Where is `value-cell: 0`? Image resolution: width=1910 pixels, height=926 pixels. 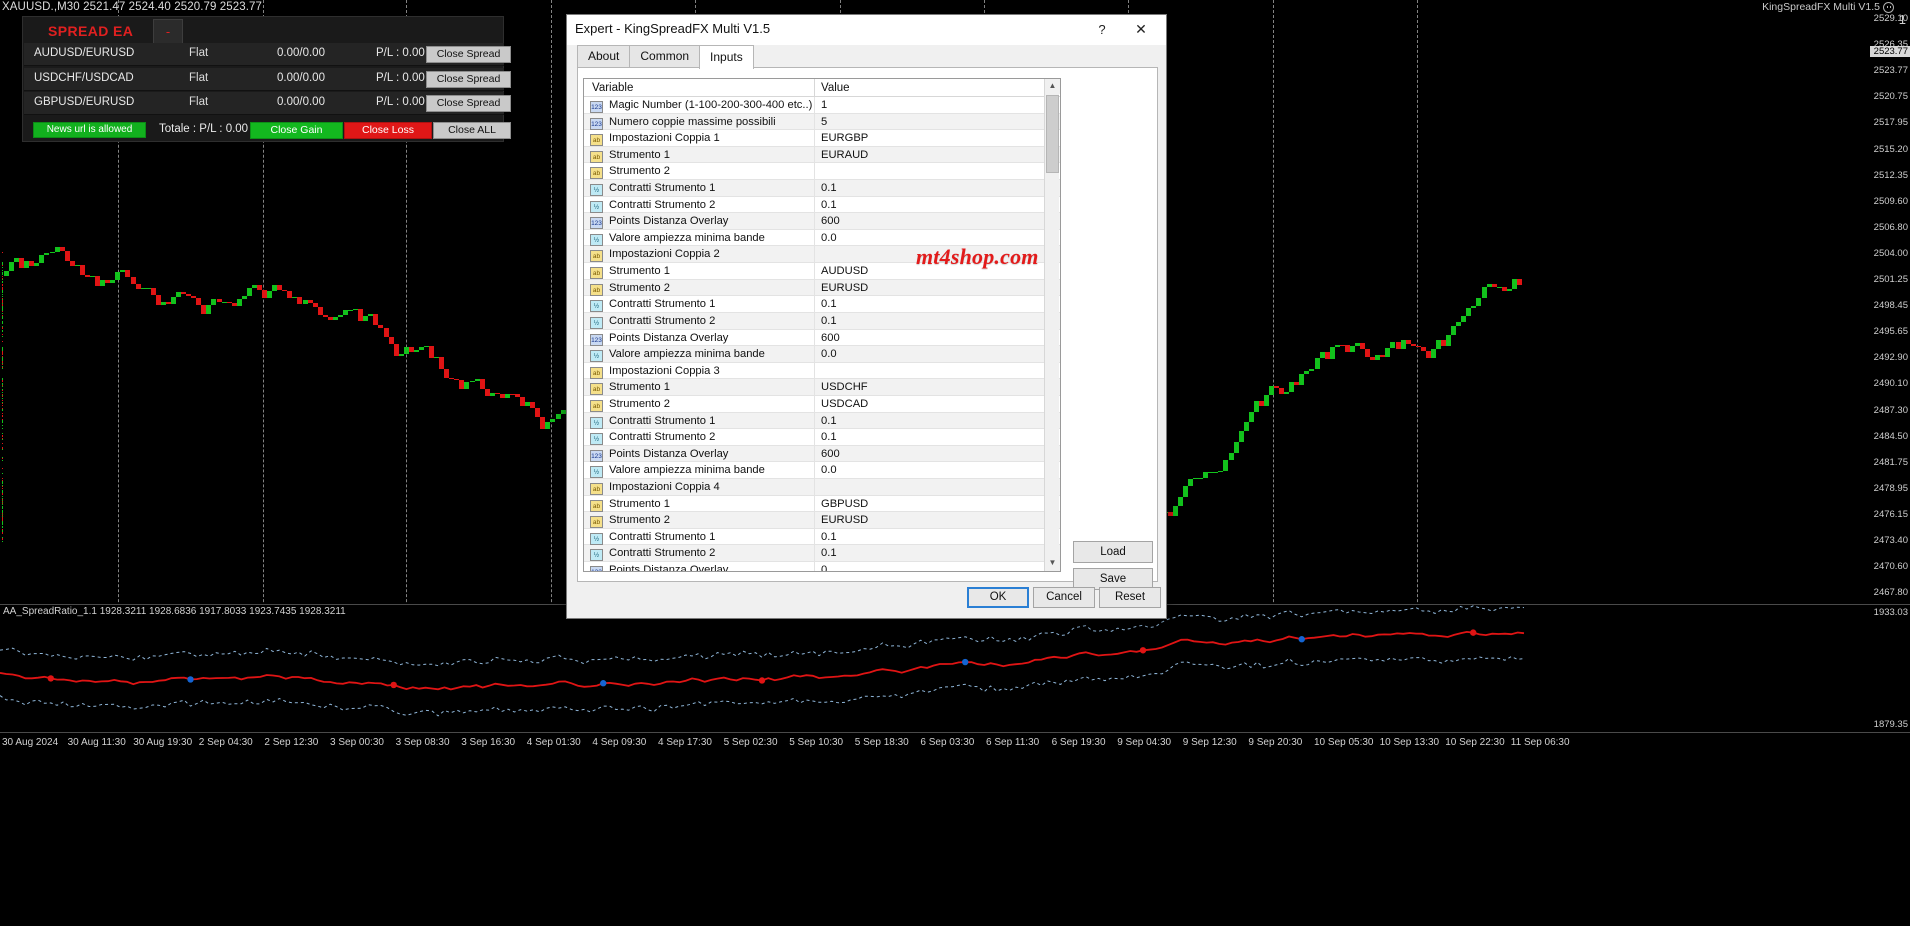 value-cell: 0 is located at coordinates (824, 567).